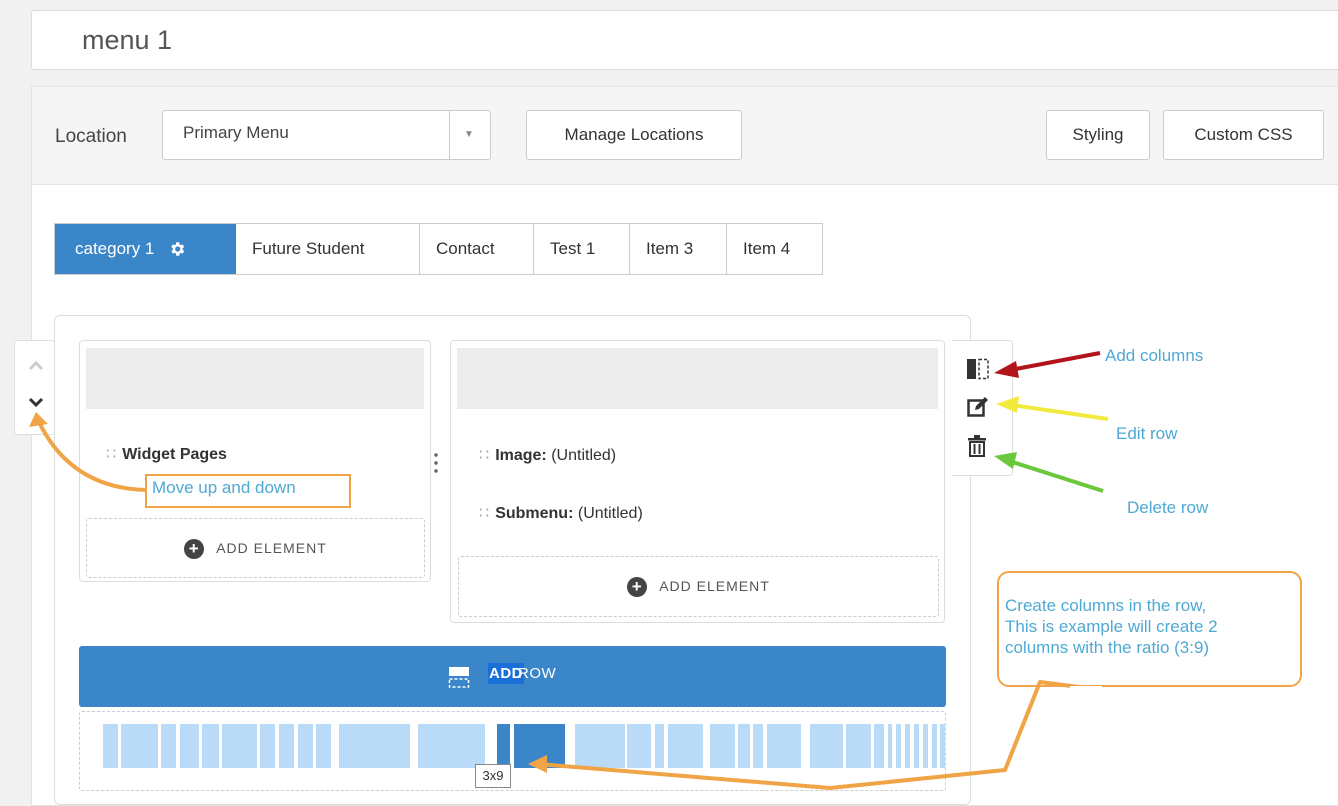  What do you see at coordinates (512, 676) in the screenshot?
I see `add-row-button: ADD ROW` at bounding box center [512, 676].